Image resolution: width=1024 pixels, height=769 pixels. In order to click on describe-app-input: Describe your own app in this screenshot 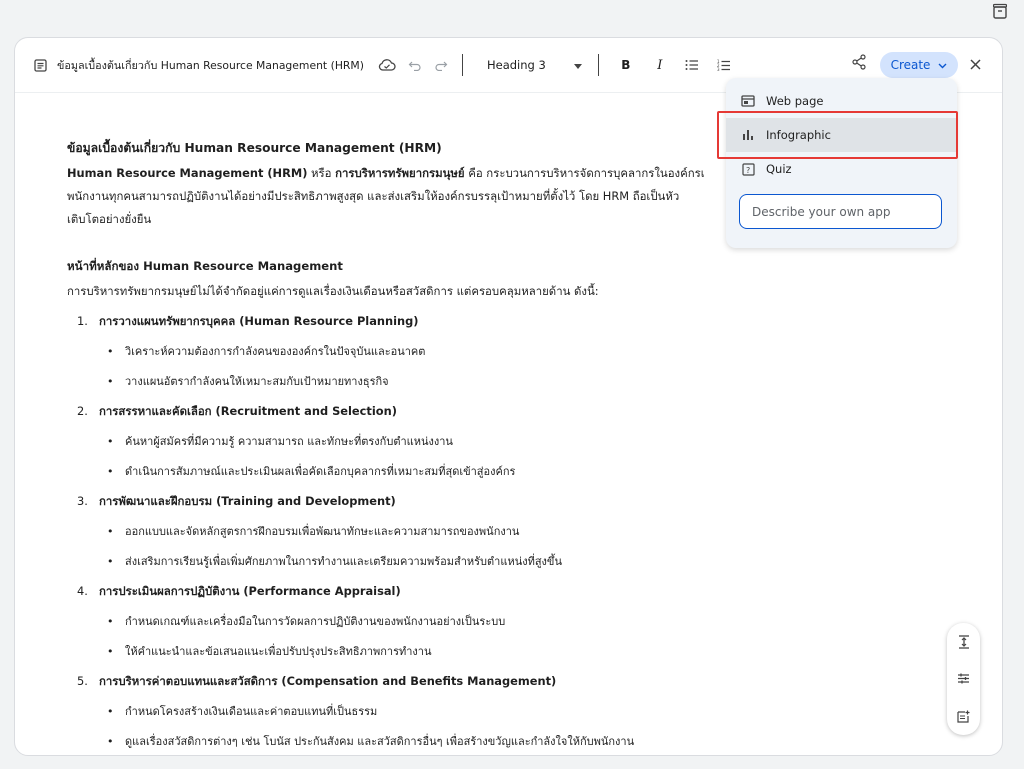, I will do `click(840, 211)`.